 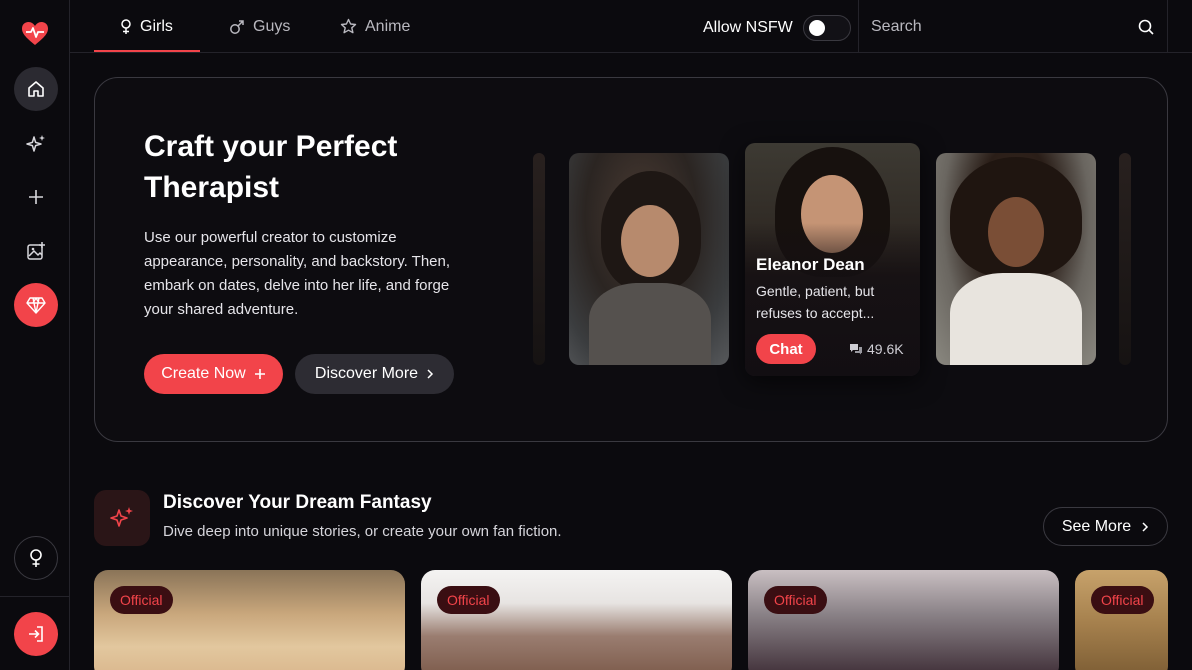 I want to click on nsfw-toggle-group: Allow NSFW, so click(x=777, y=28).